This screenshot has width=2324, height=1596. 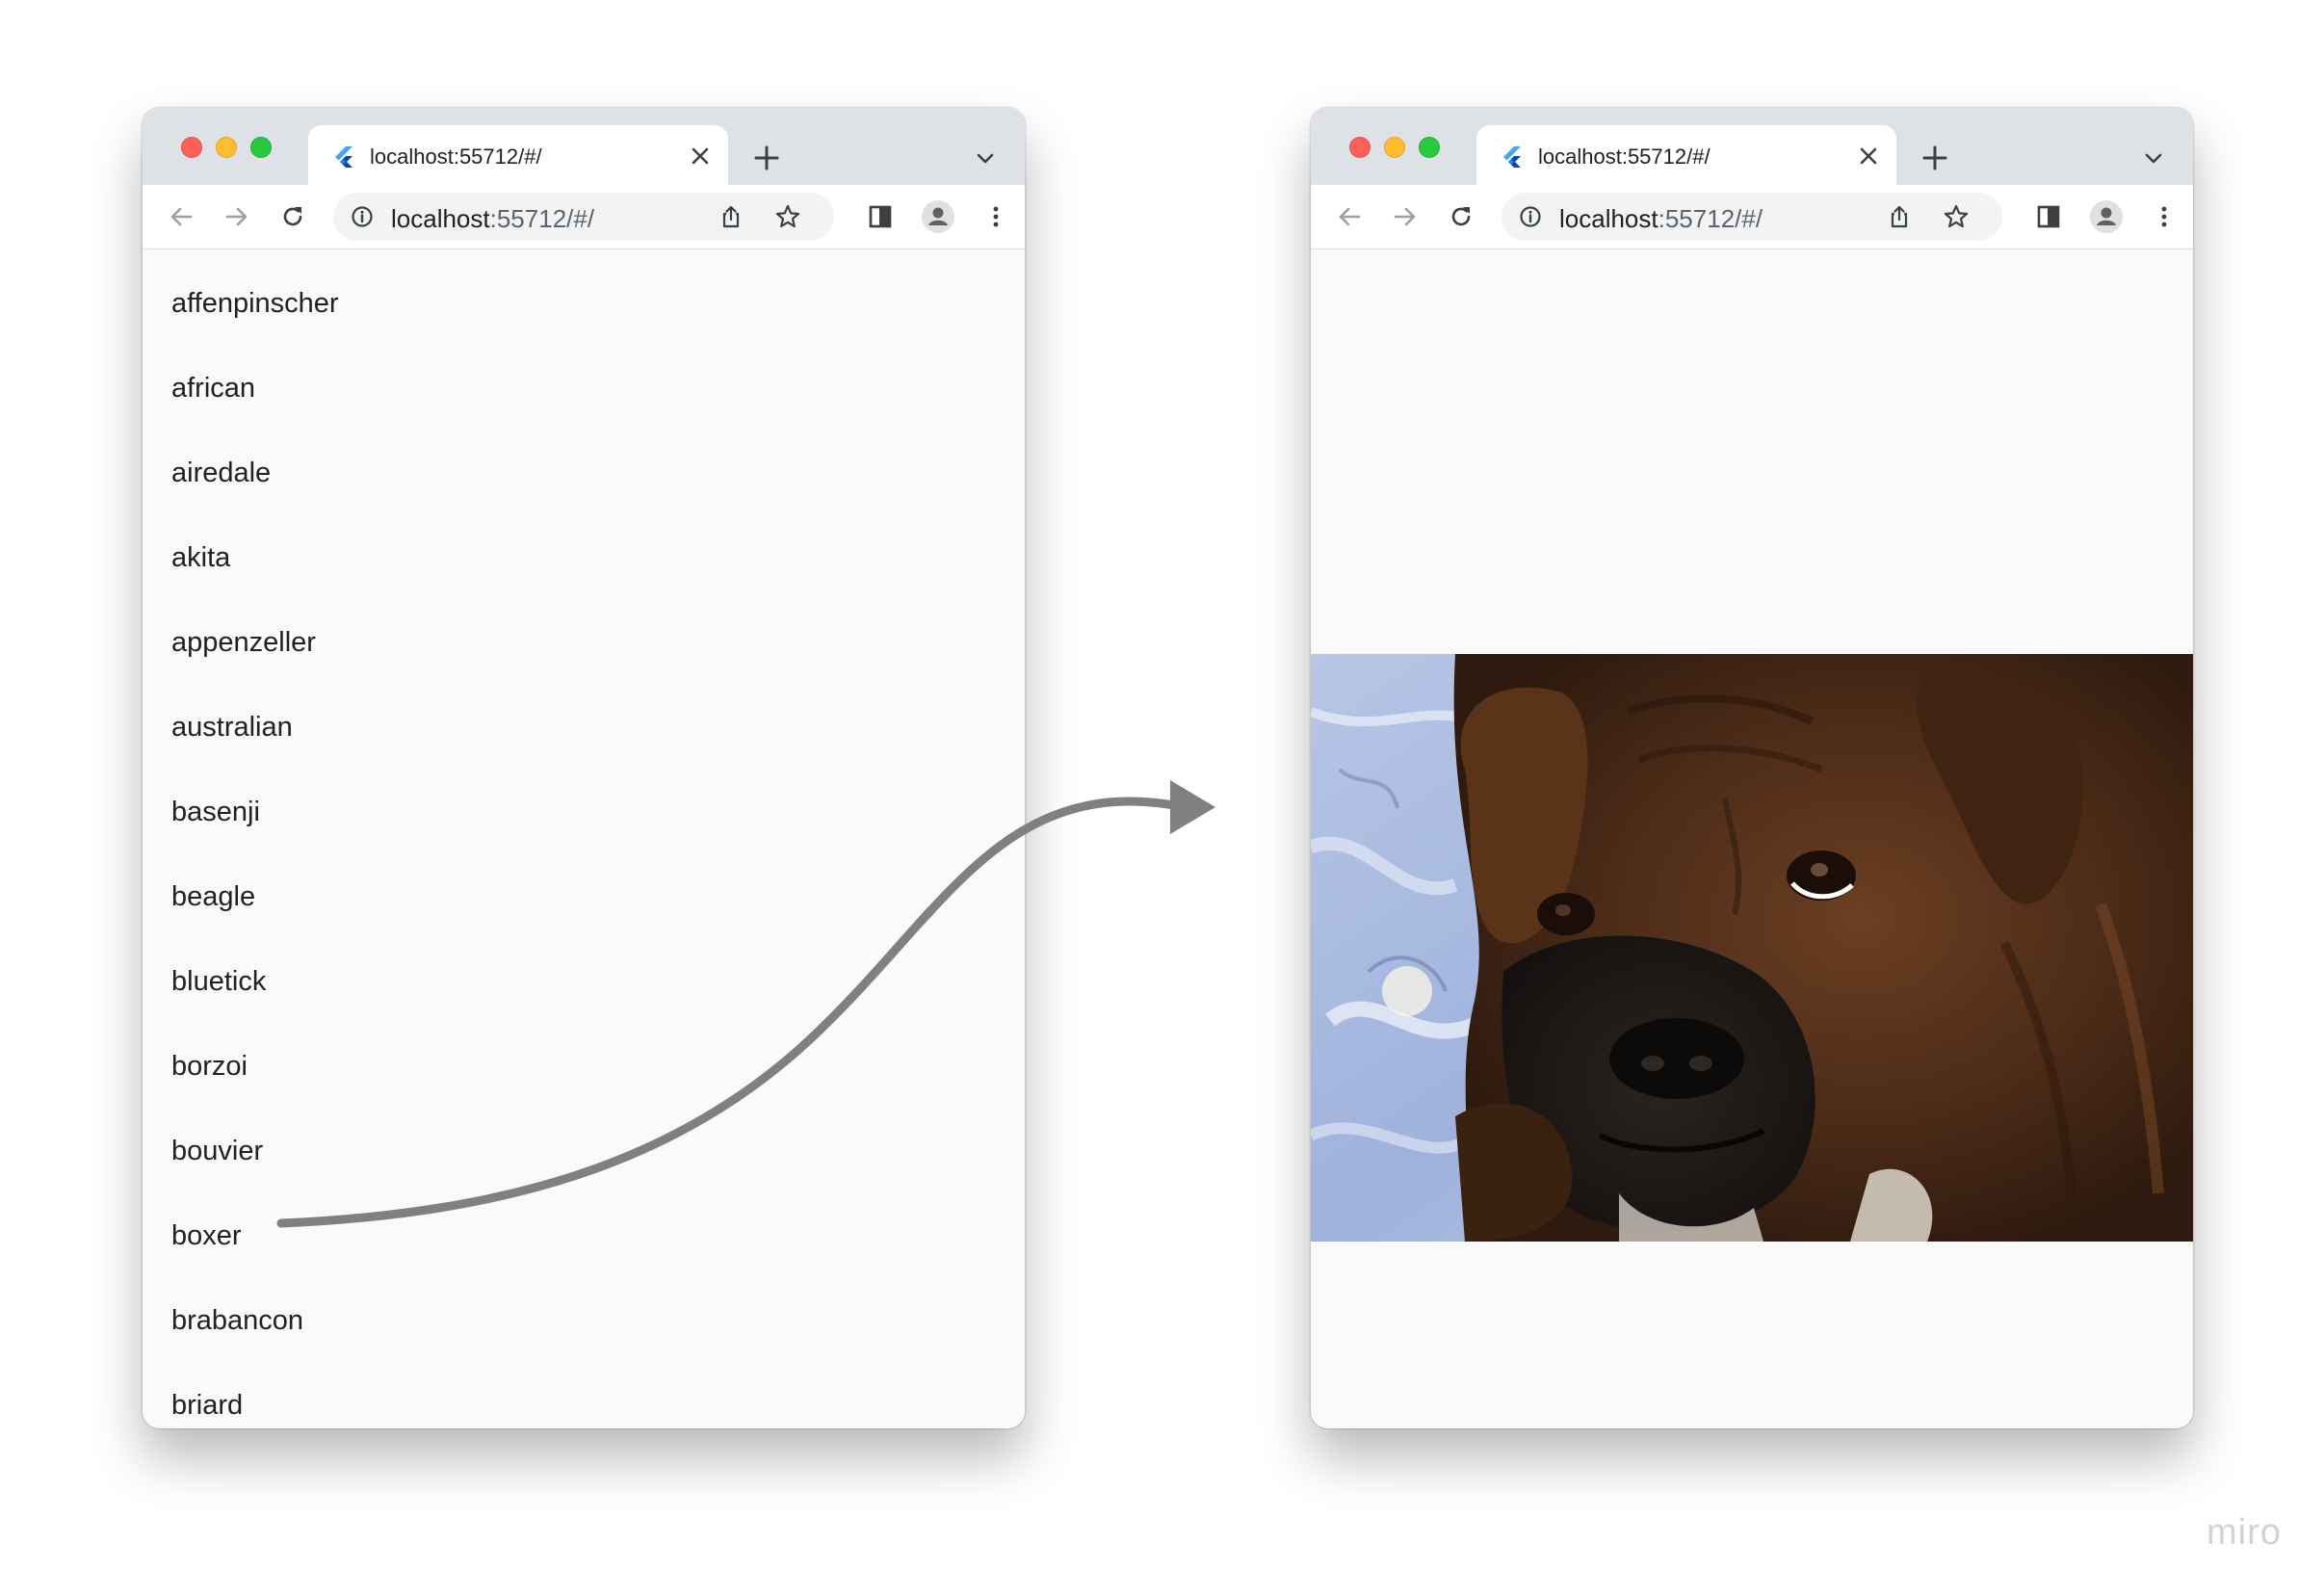 I want to click on breed-list-item: australian, so click(x=232, y=727).